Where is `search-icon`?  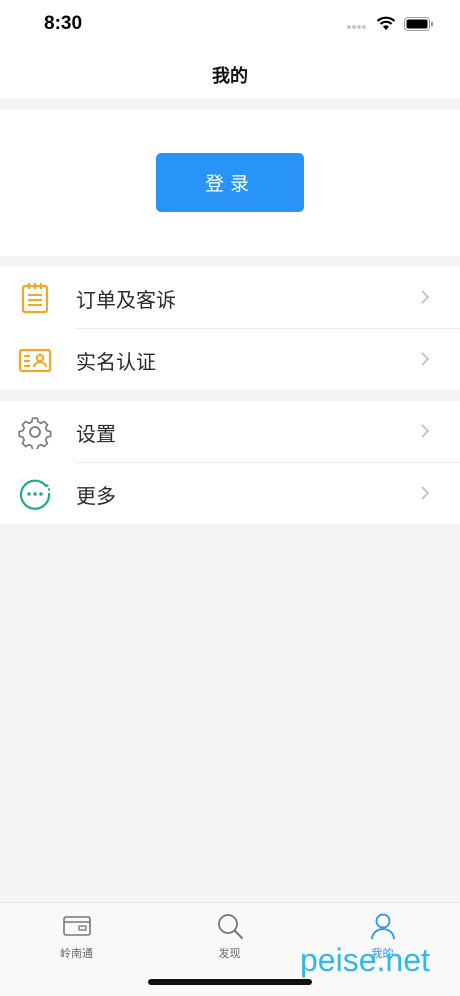
search-icon is located at coordinates (230, 926).